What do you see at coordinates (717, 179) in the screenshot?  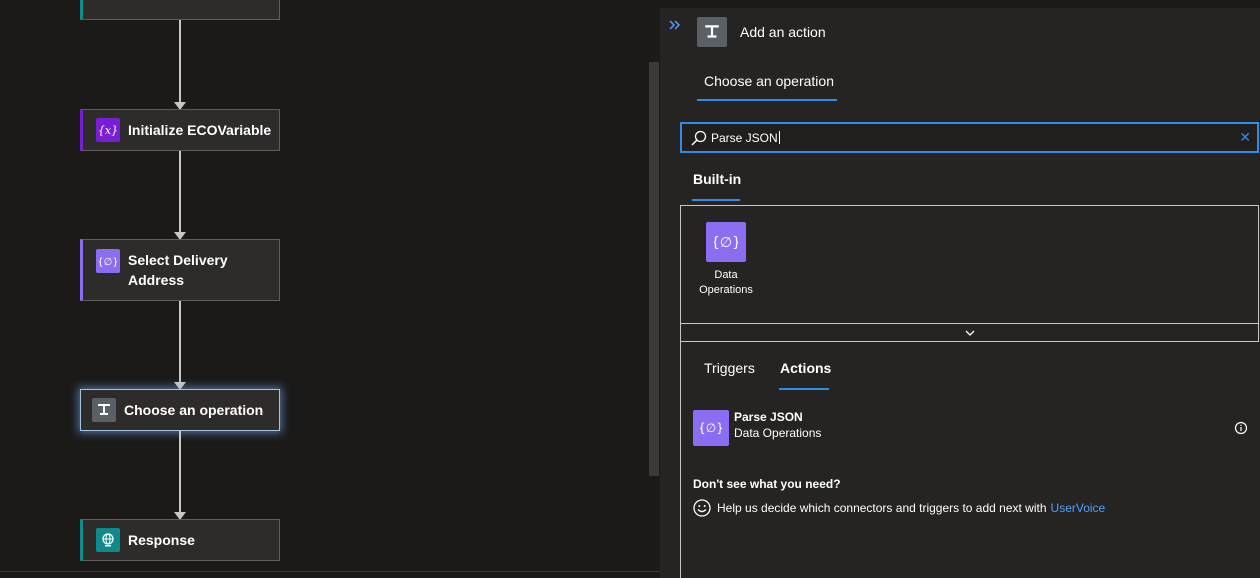 I see `tab-built-in: Built-in` at bounding box center [717, 179].